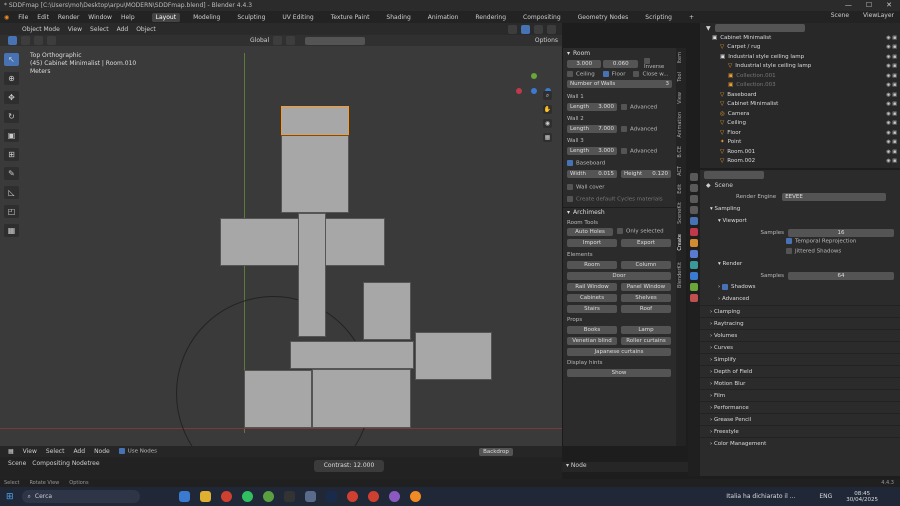  What do you see at coordinates (11, 59) in the screenshot?
I see `select-tool-icon: ↖` at bounding box center [11, 59].